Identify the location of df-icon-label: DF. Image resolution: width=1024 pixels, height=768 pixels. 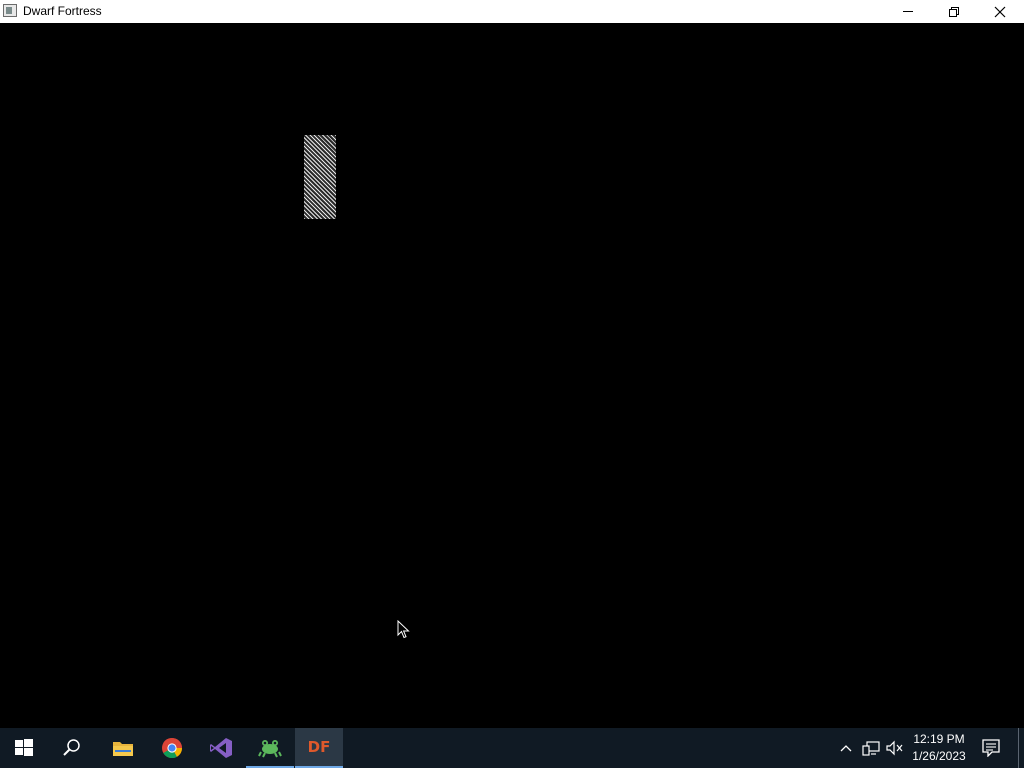
(319, 747).